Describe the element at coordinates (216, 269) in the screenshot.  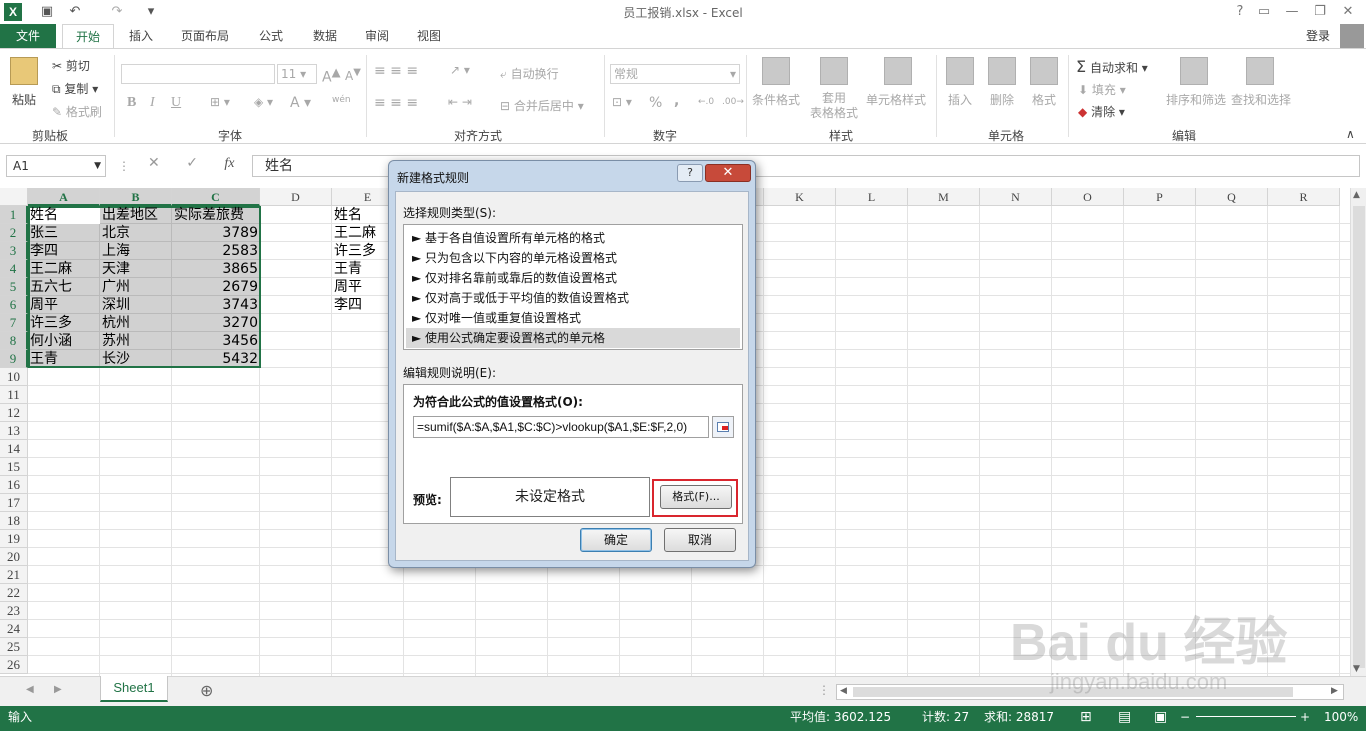
I see `cell-c4: 3865` at that location.